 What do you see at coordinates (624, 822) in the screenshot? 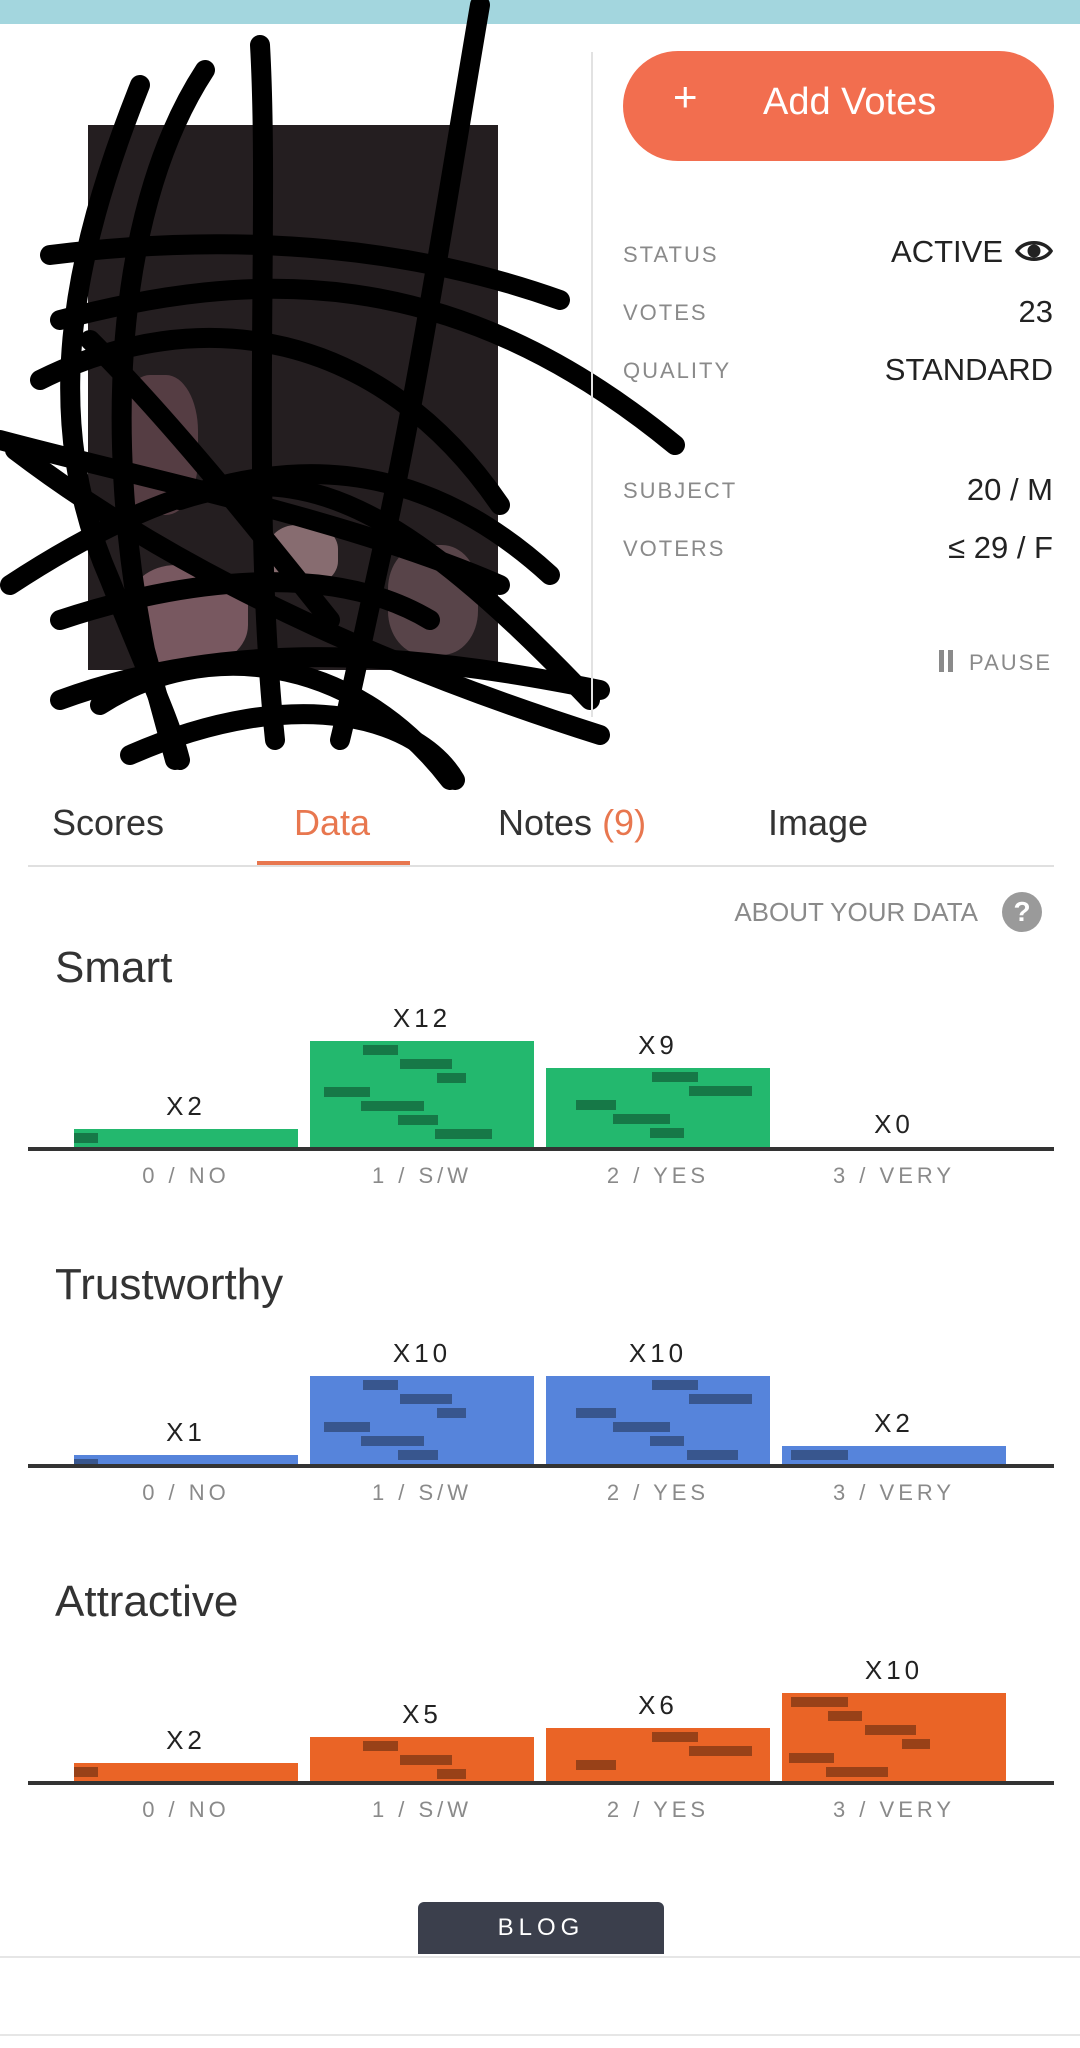
I see `tab-notes-count: (9)` at bounding box center [624, 822].